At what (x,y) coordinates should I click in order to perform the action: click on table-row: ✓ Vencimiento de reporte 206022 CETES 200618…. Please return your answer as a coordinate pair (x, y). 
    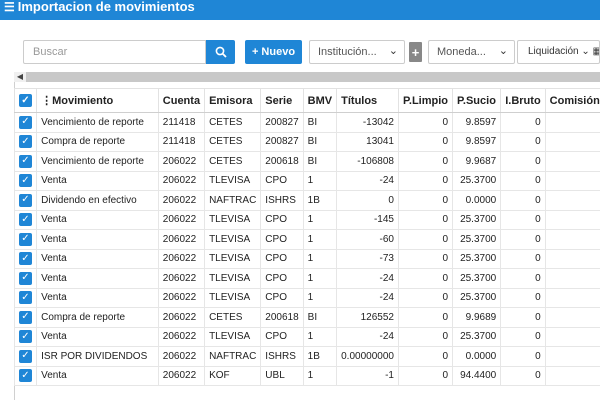
    Looking at the image, I should click on (306, 161).